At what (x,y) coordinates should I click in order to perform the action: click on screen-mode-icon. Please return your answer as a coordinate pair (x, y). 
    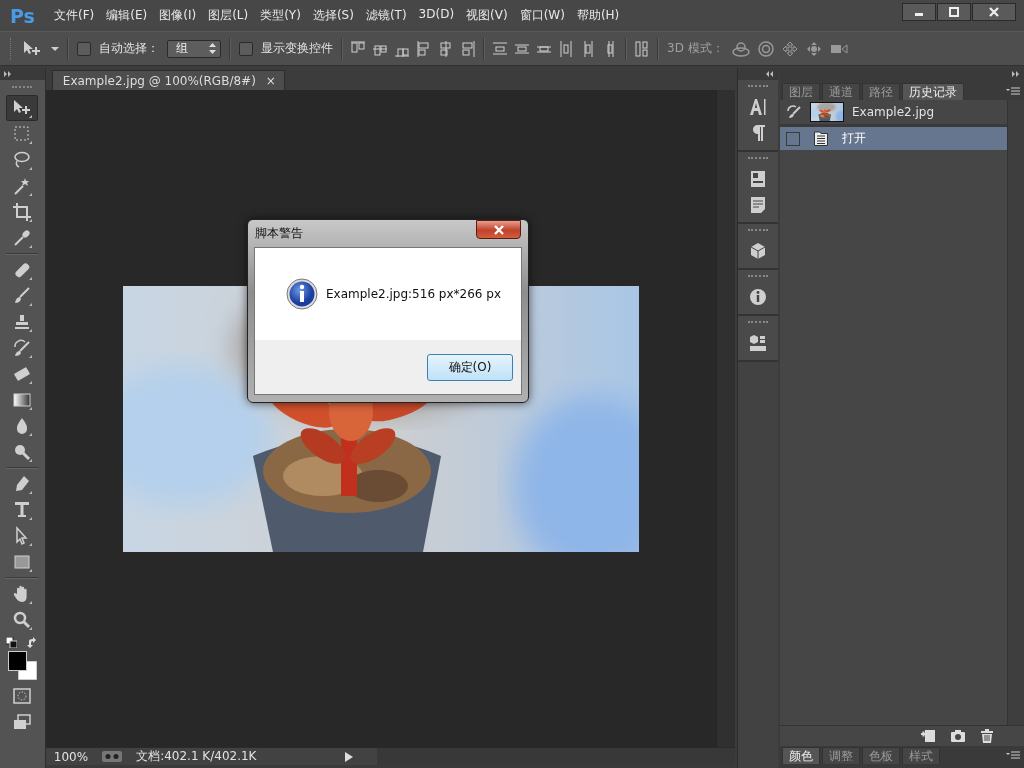
    Looking at the image, I should click on (22, 722).